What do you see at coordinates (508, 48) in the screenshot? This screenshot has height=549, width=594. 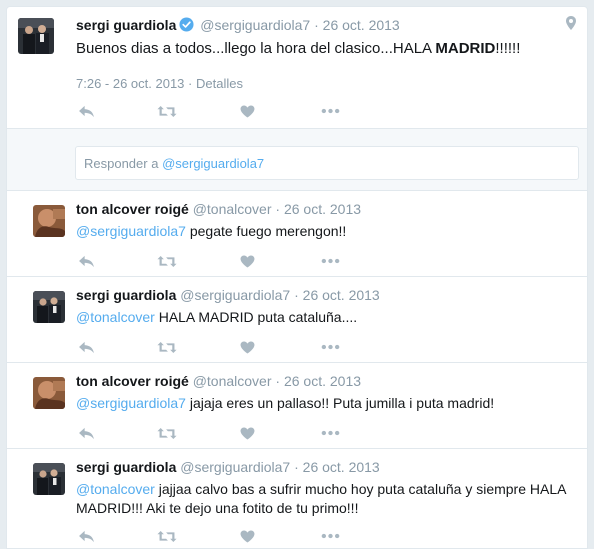 I see `tweet-text-part: !!!!!!` at bounding box center [508, 48].